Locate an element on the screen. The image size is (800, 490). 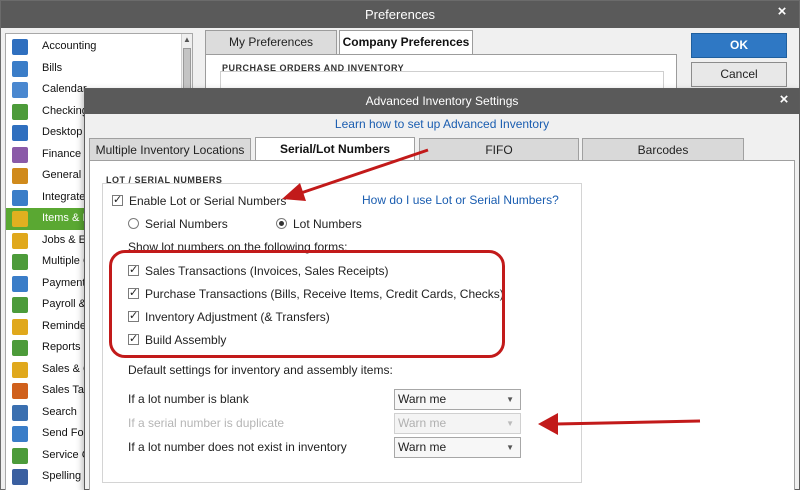
tab-multiple-inventory-locations: Multiple Inventory Locations is located at coordinates (170, 149).